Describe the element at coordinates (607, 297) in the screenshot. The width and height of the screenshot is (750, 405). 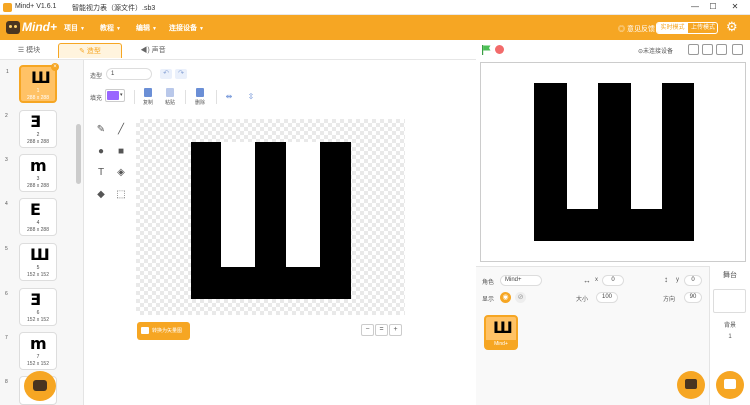
I see `size-input: 100` at that location.